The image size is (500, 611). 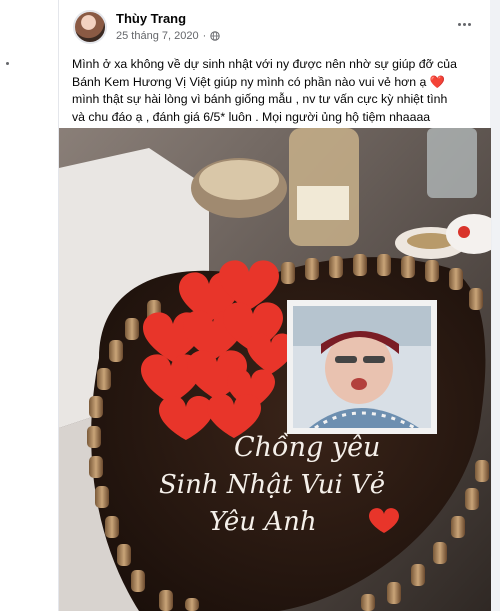 I want to click on cake-text-line2: Sinh Nhật Vui Vẻ, so click(x=272, y=485).